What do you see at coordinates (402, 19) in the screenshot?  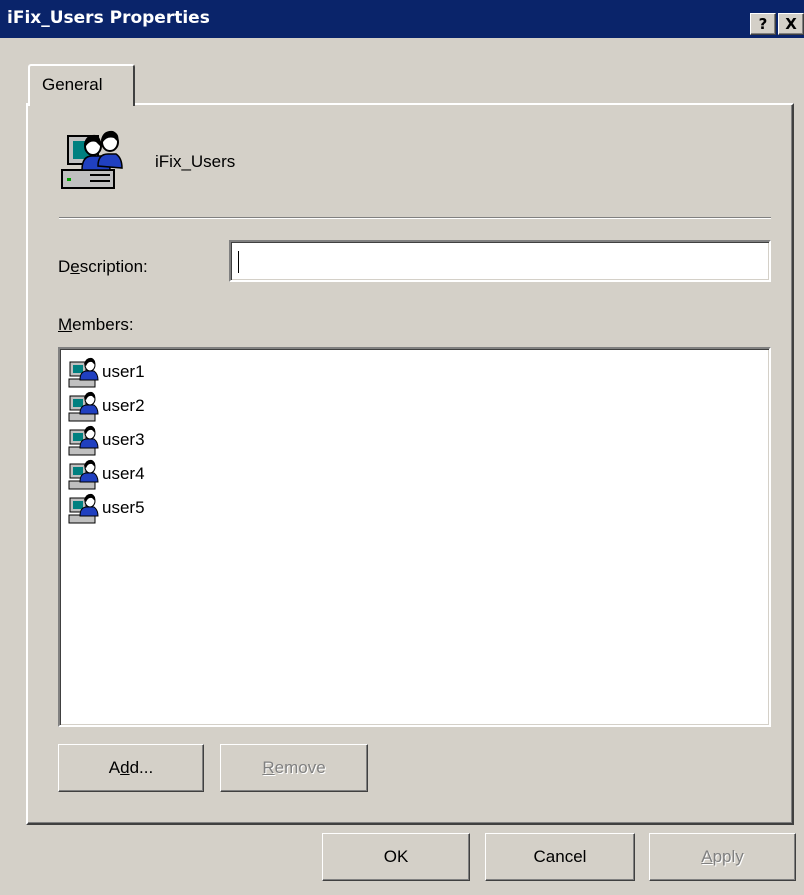 I see `title-bar: iFix_Users Properties ? X` at bounding box center [402, 19].